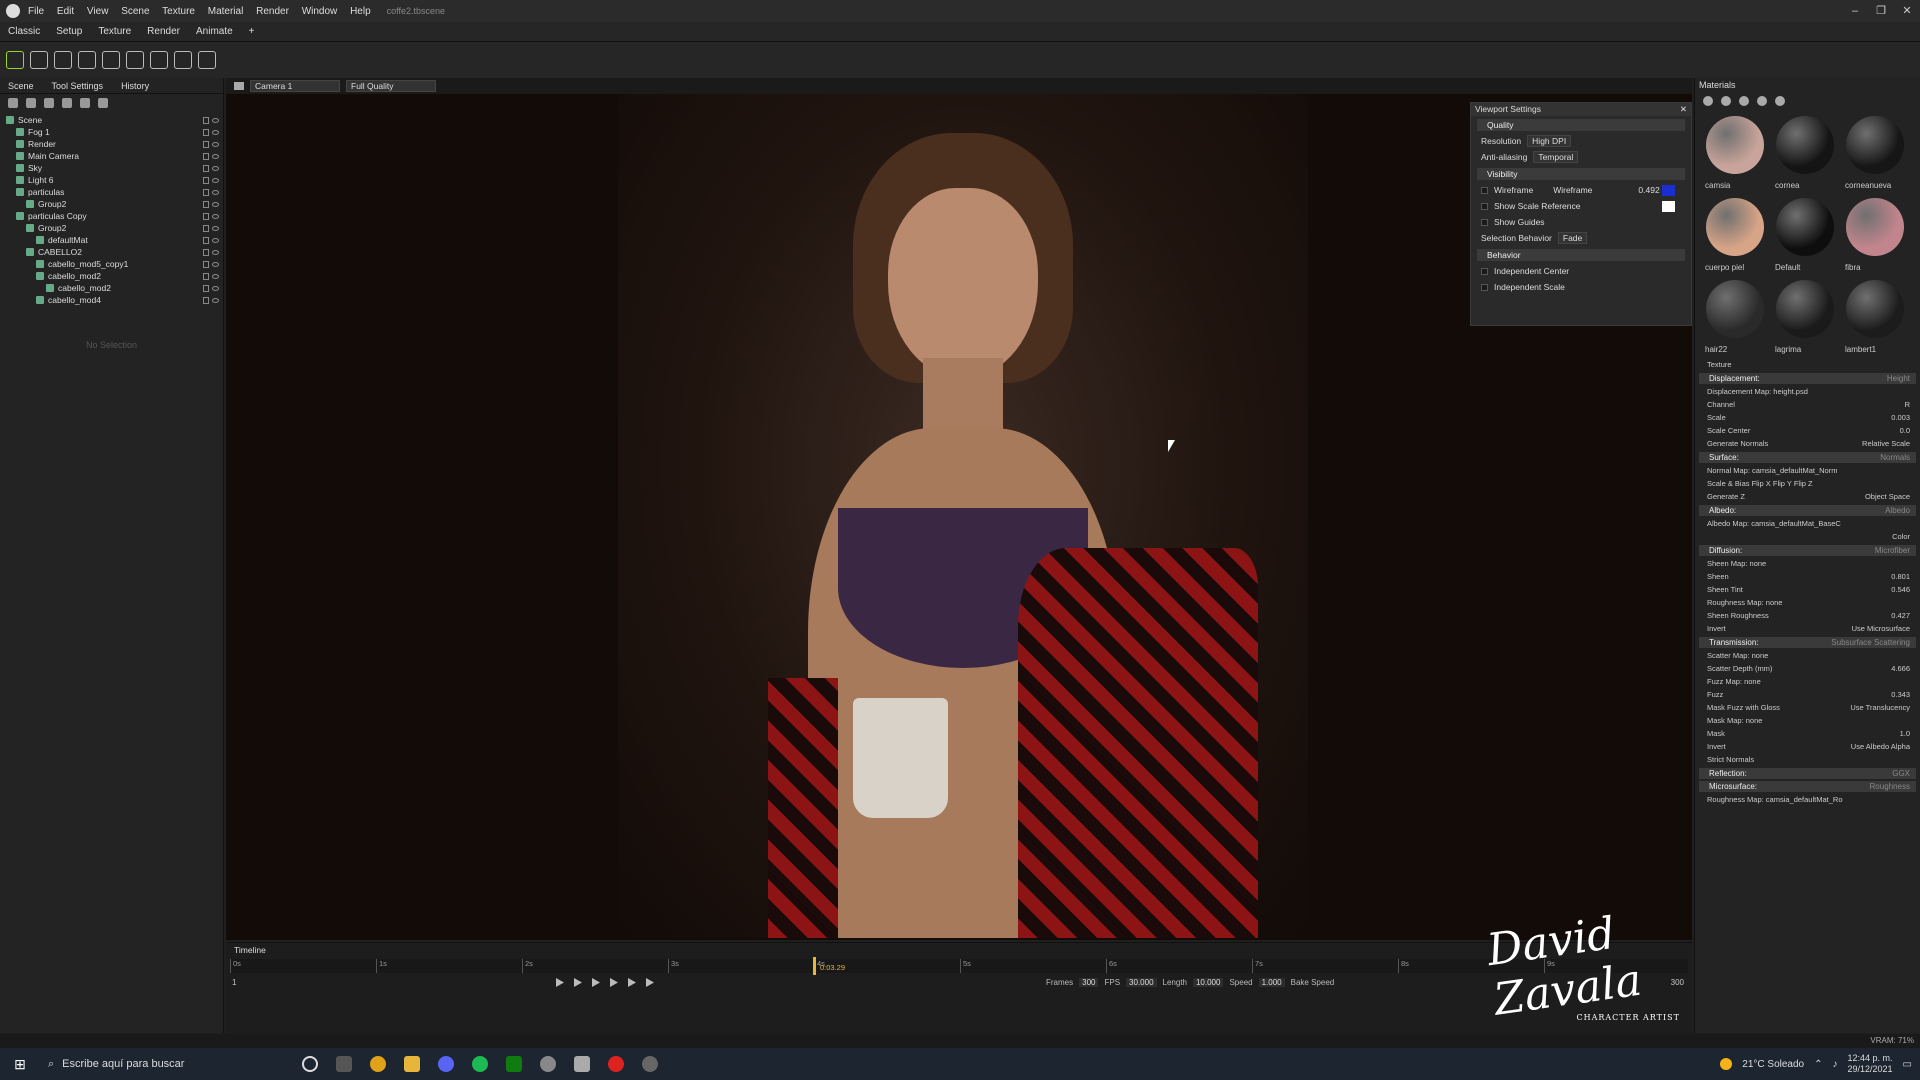  What do you see at coordinates (596, 982) in the screenshot?
I see `prev-frame-icon` at bounding box center [596, 982].